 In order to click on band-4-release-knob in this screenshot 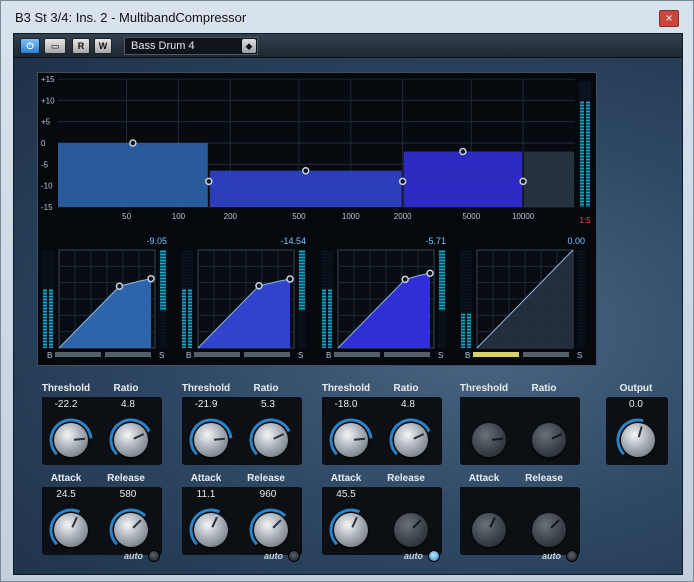, I will do `click(549, 530)`.